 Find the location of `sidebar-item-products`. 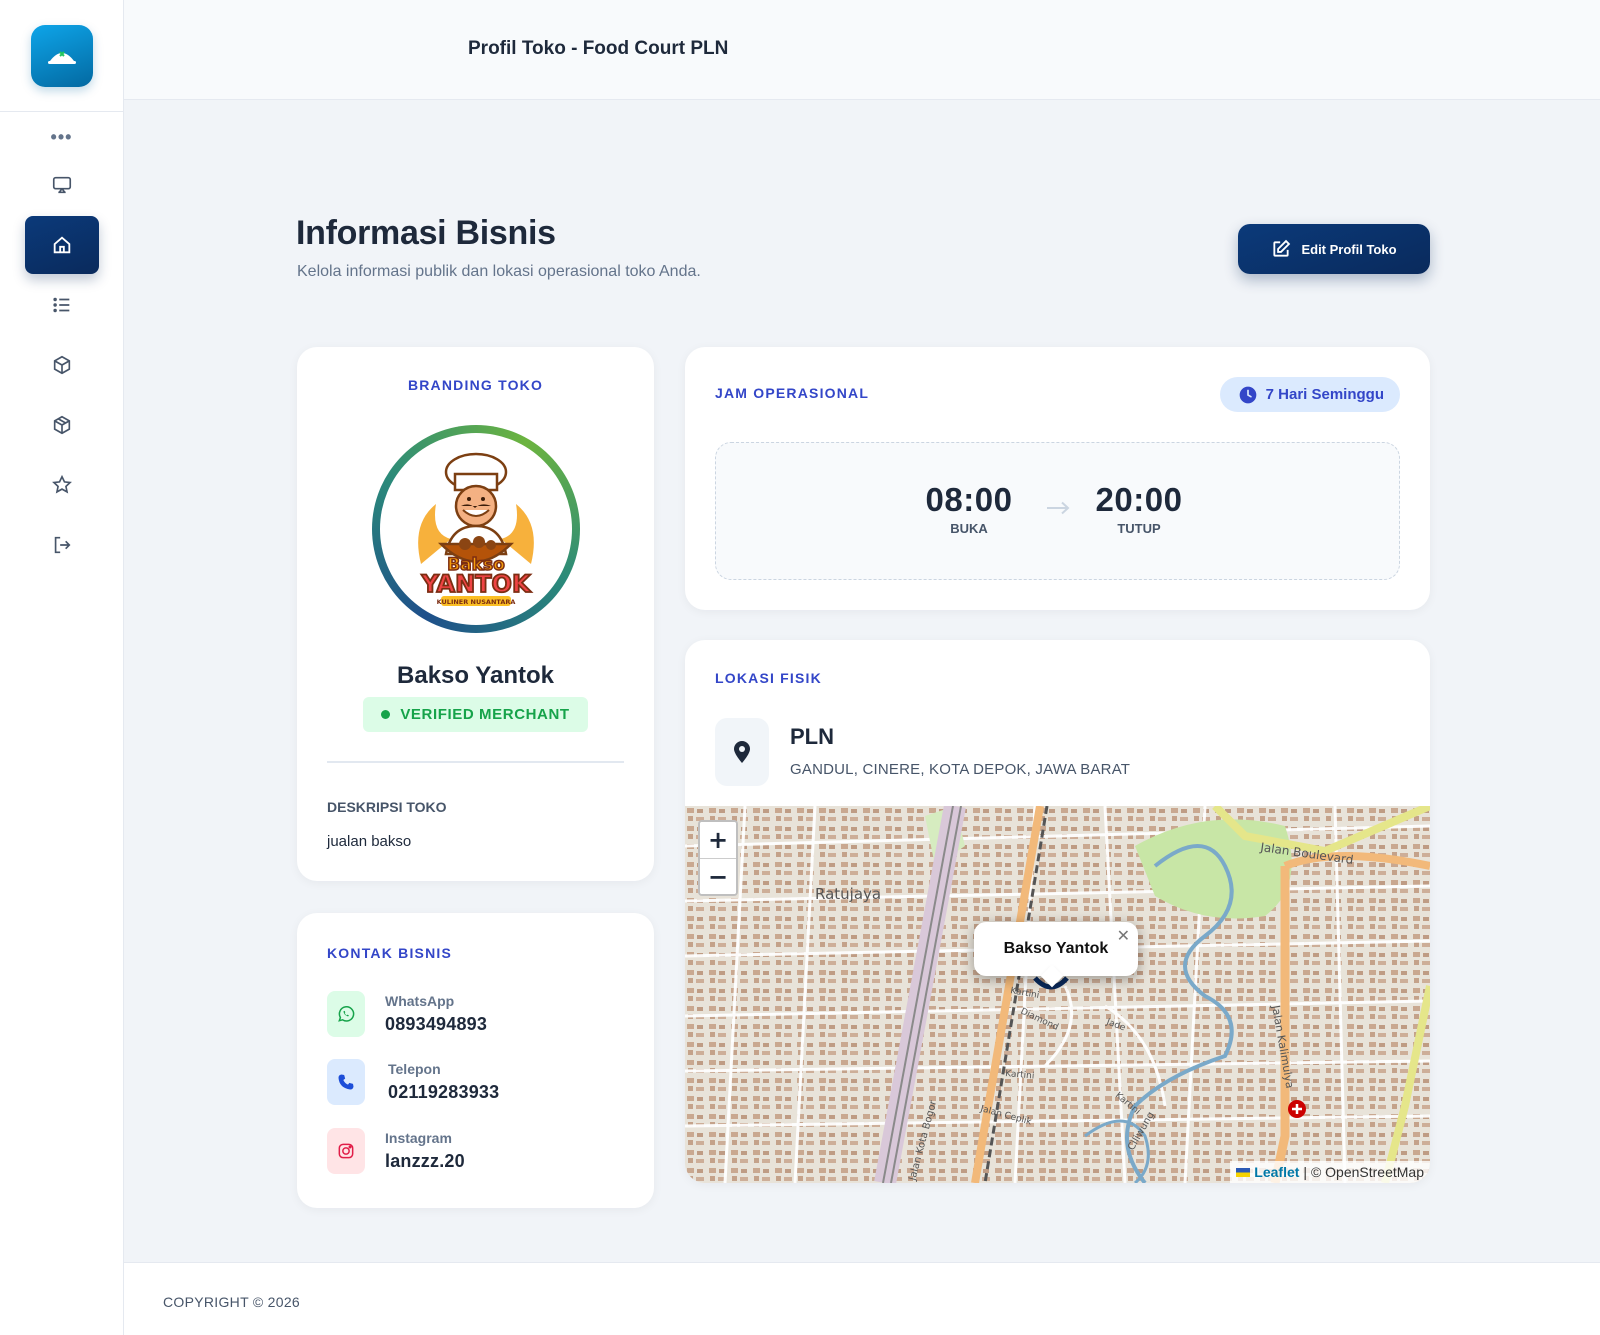

sidebar-item-products is located at coordinates (62, 365).